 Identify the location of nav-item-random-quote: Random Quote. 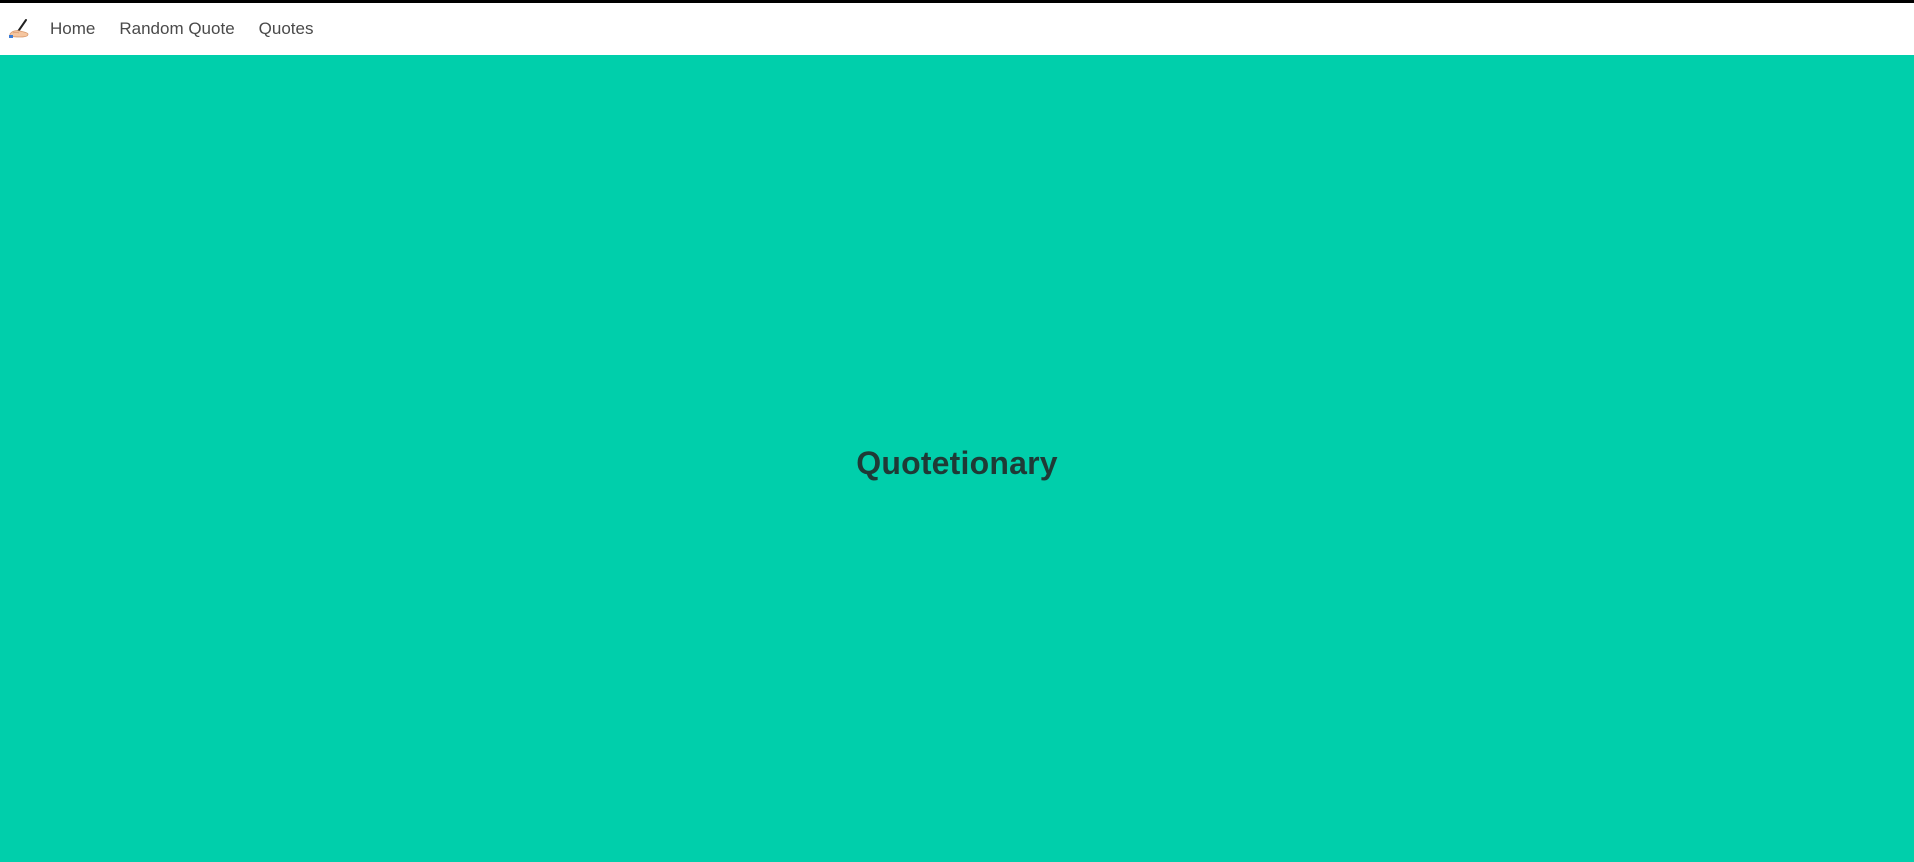
(176, 29).